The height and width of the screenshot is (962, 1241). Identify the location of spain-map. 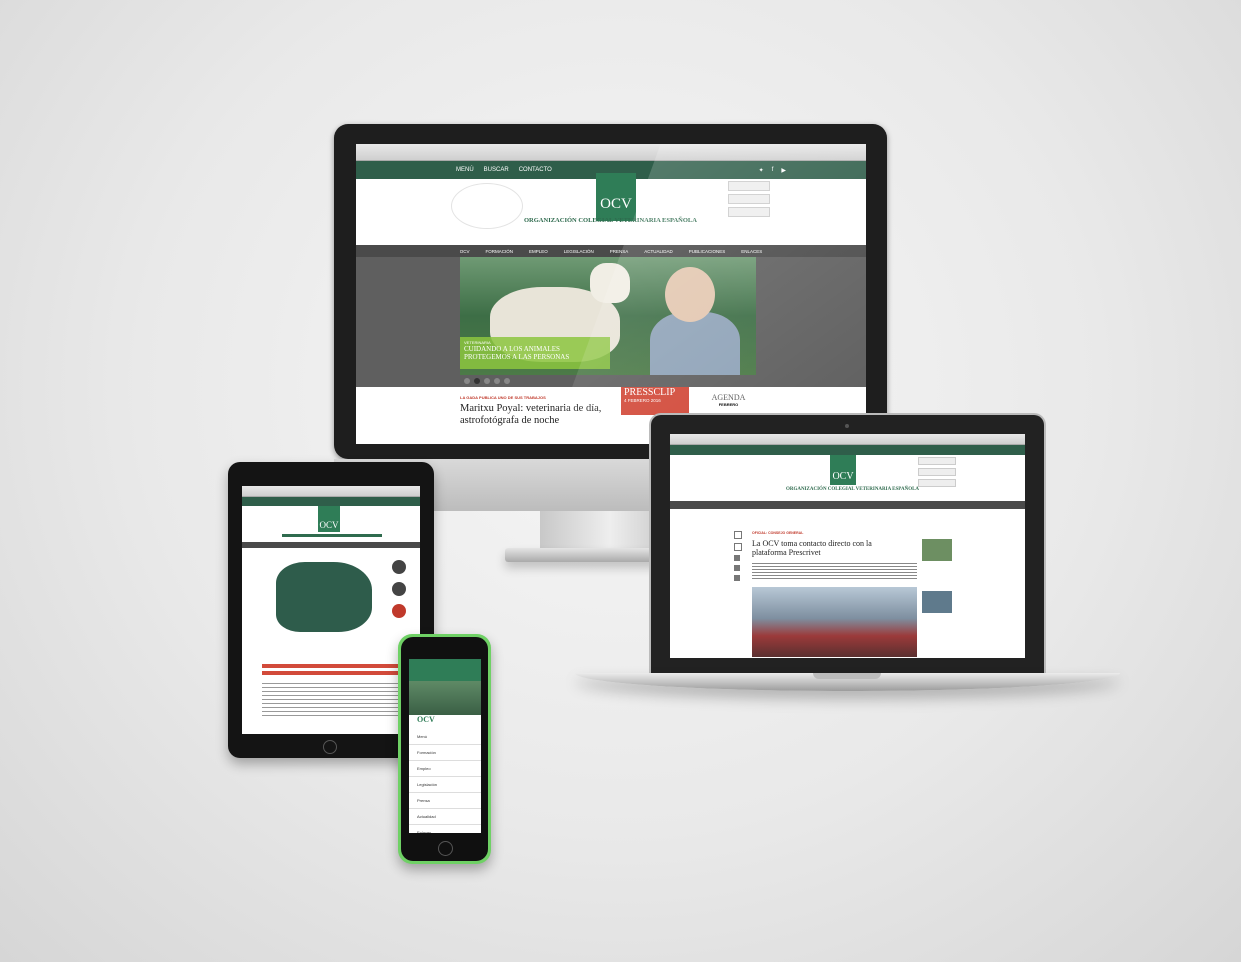
(324, 597).